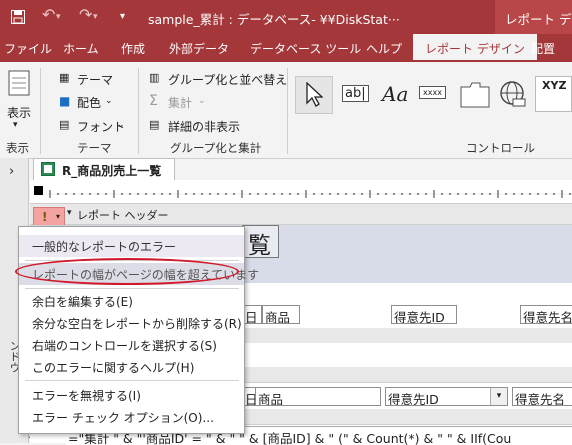 This screenshot has width=572, height=445. I want to click on detail-combobox: 得意先ID ▾, so click(446, 396).